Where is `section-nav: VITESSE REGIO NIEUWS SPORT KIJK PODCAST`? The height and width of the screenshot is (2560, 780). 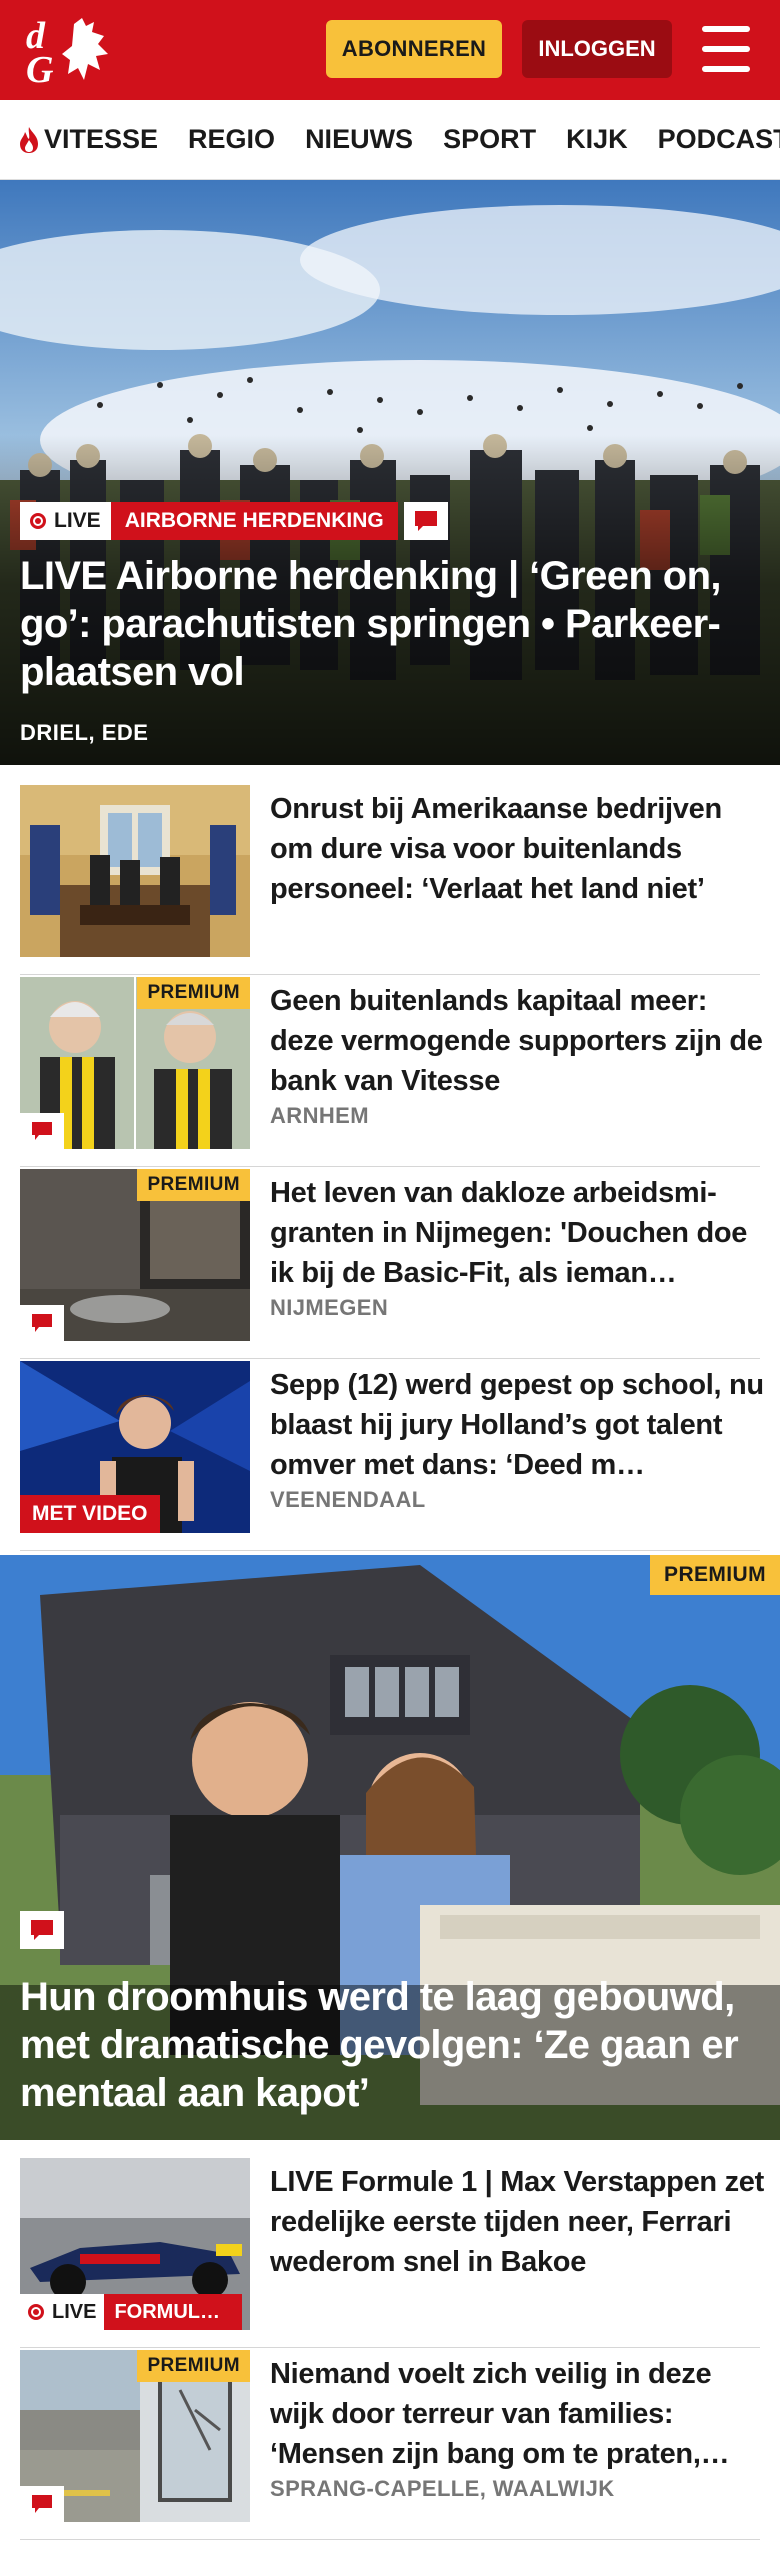
section-nav: VITESSE REGIO NIEUWS SPORT KIJK PODCAST is located at coordinates (390, 140).